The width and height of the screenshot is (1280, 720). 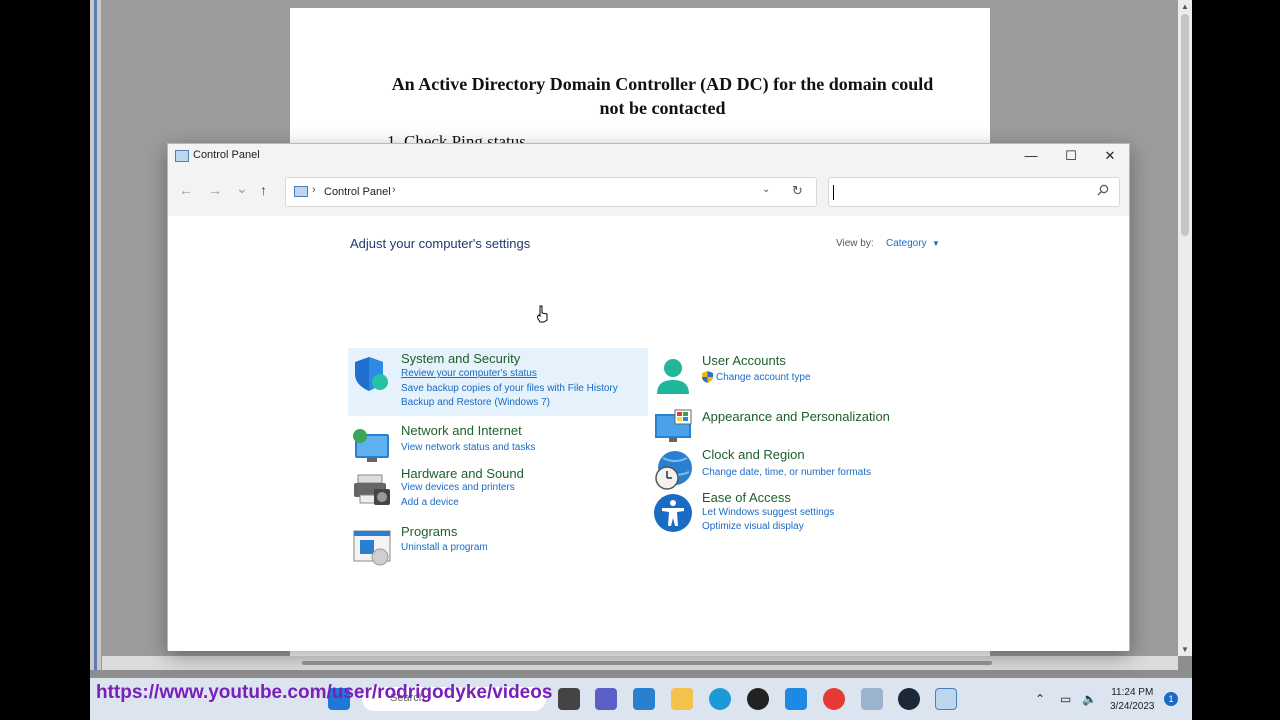 I want to click on devices-printers-link: View devices and printers, so click(x=458, y=487).